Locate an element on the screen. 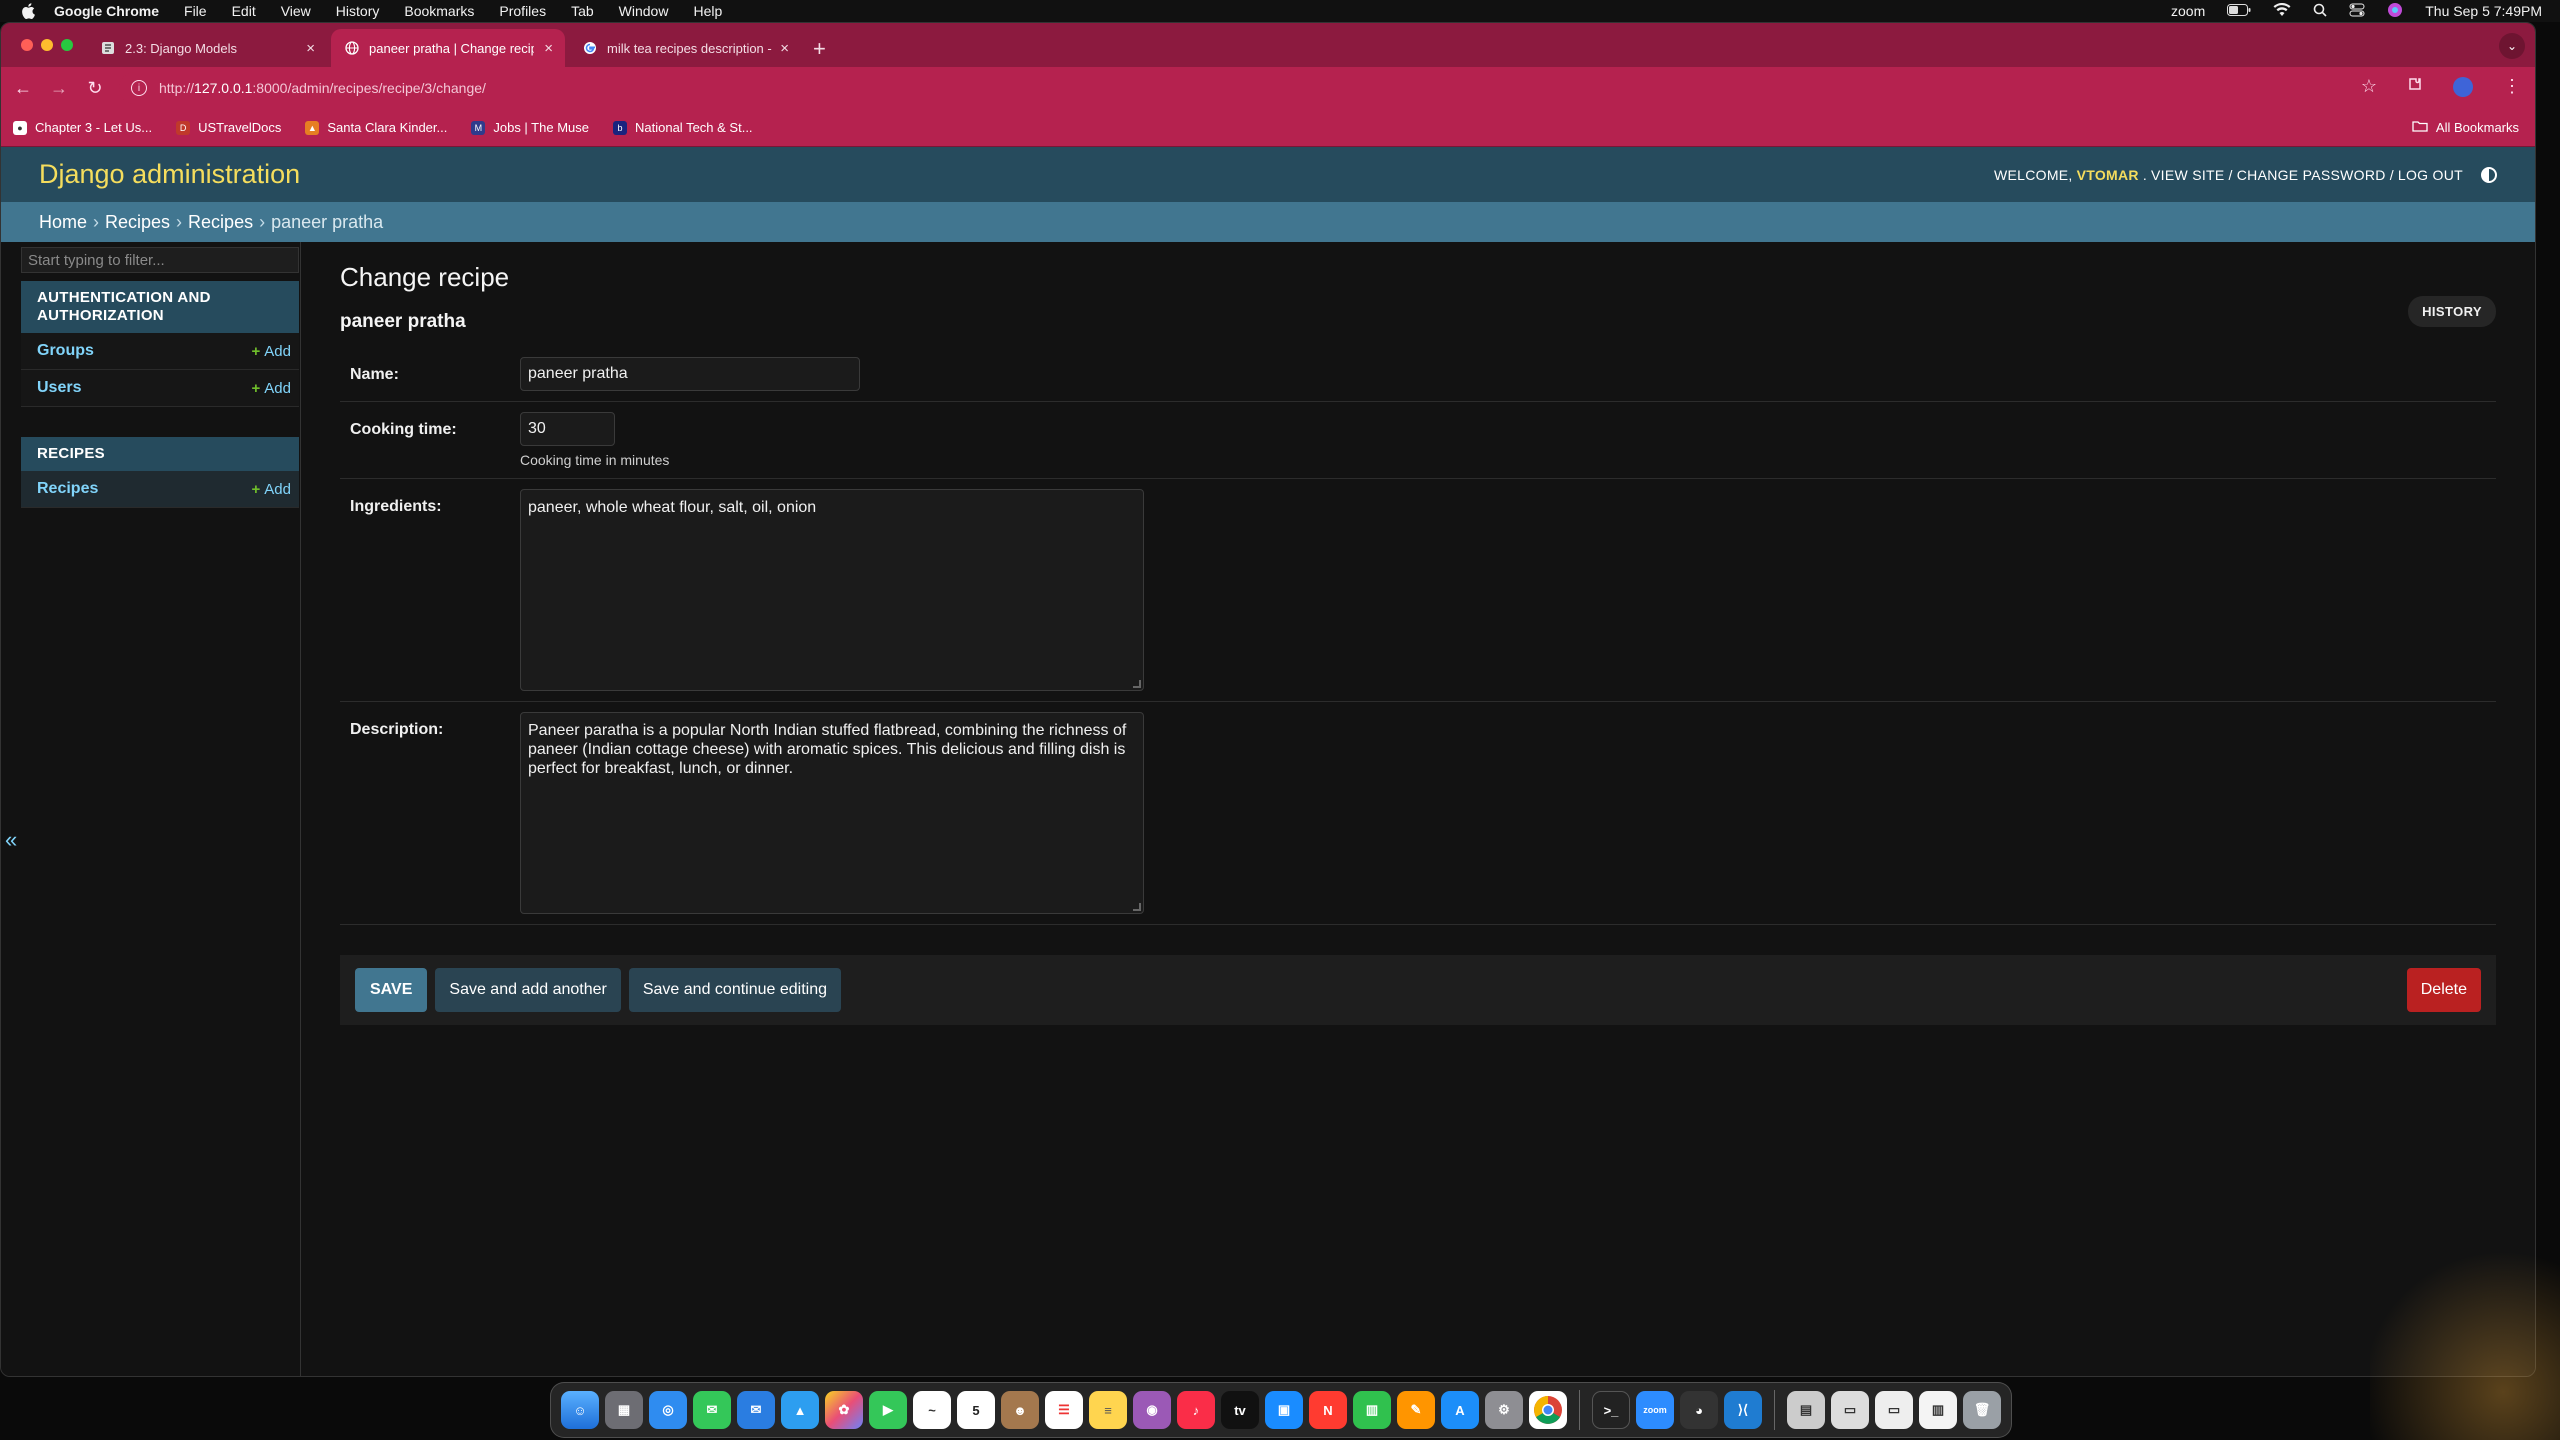 This screenshot has width=2560, height=1440. menu-history: History is located at coordinates (358, 11).